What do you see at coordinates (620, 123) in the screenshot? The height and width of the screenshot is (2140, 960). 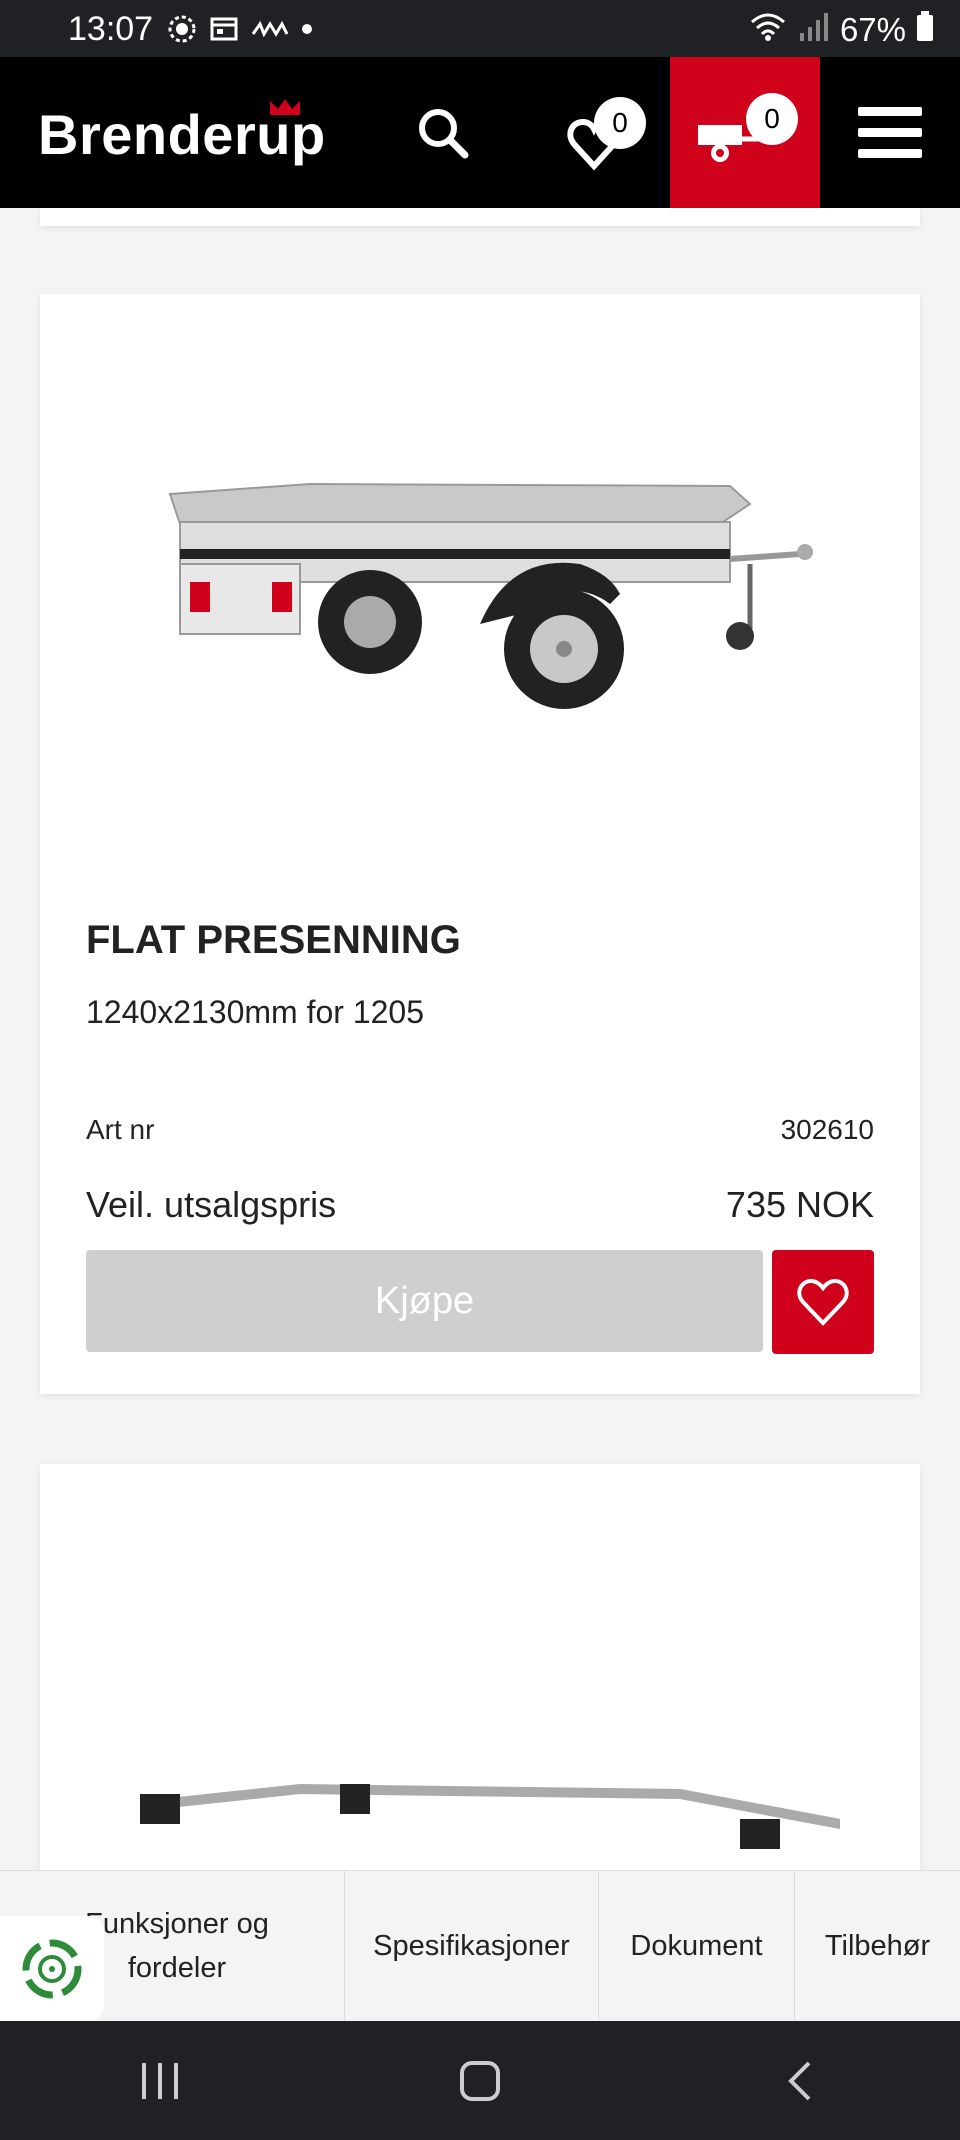 I see `wishlist-count-badge: 0` at bounding box center [620, 123].